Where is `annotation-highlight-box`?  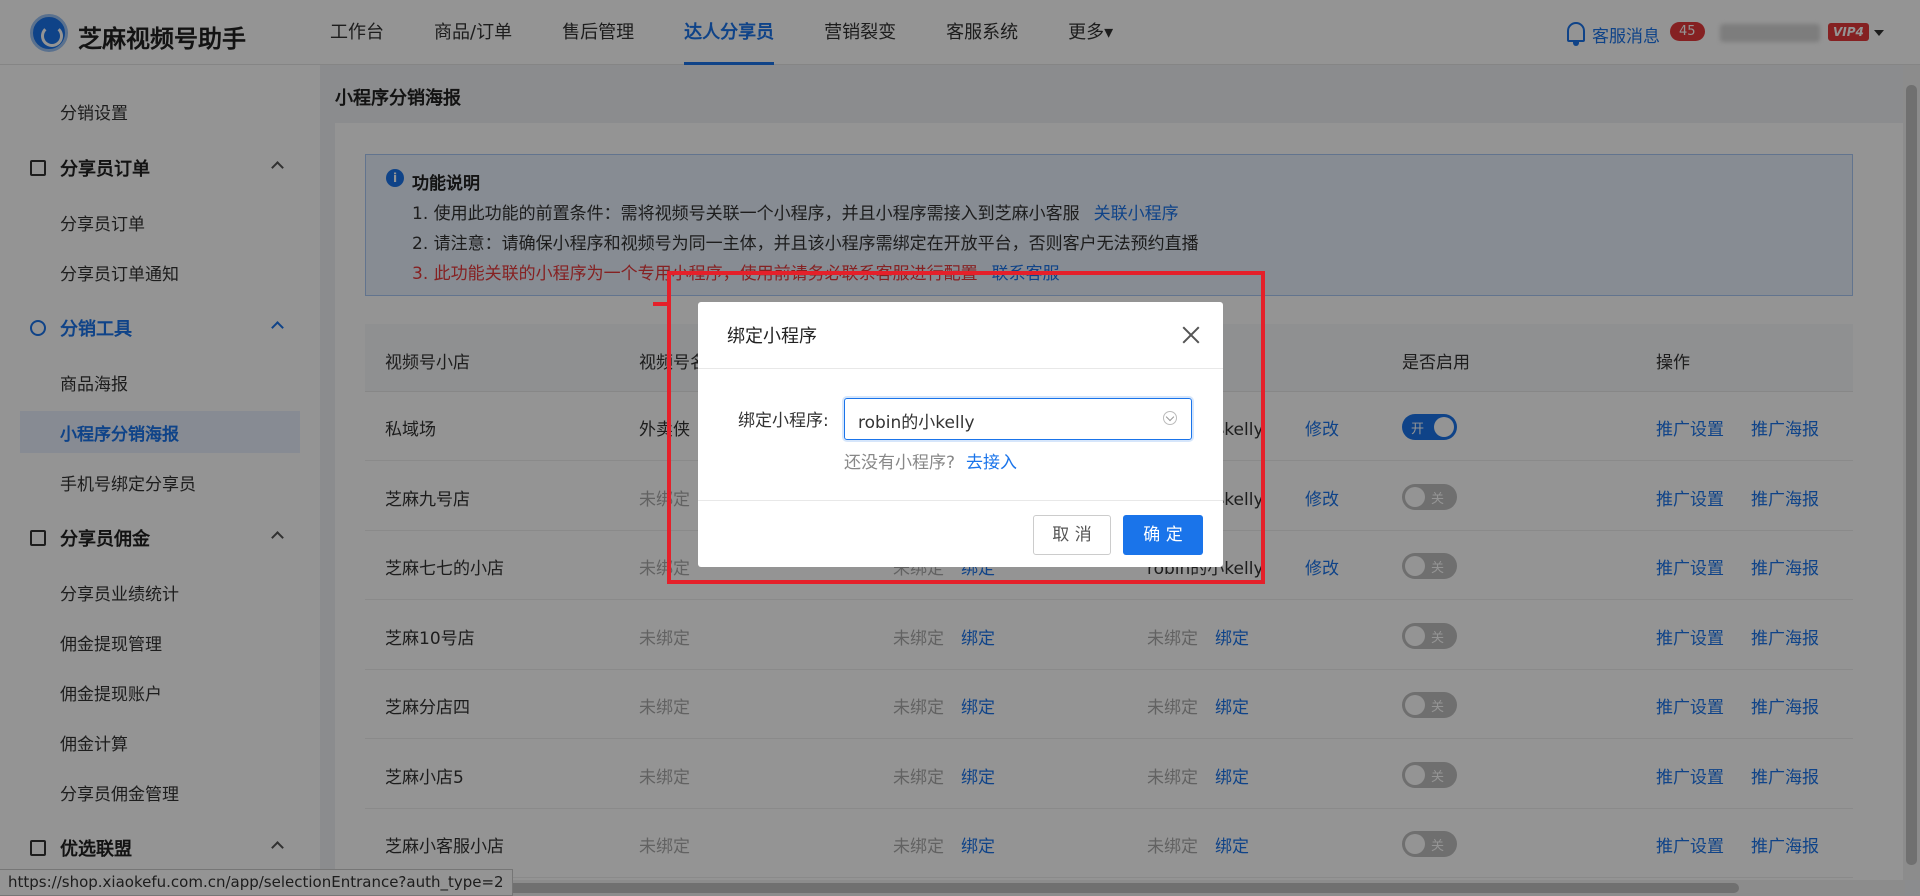 annotation-highlight-box is located at coordinates (966, 427).